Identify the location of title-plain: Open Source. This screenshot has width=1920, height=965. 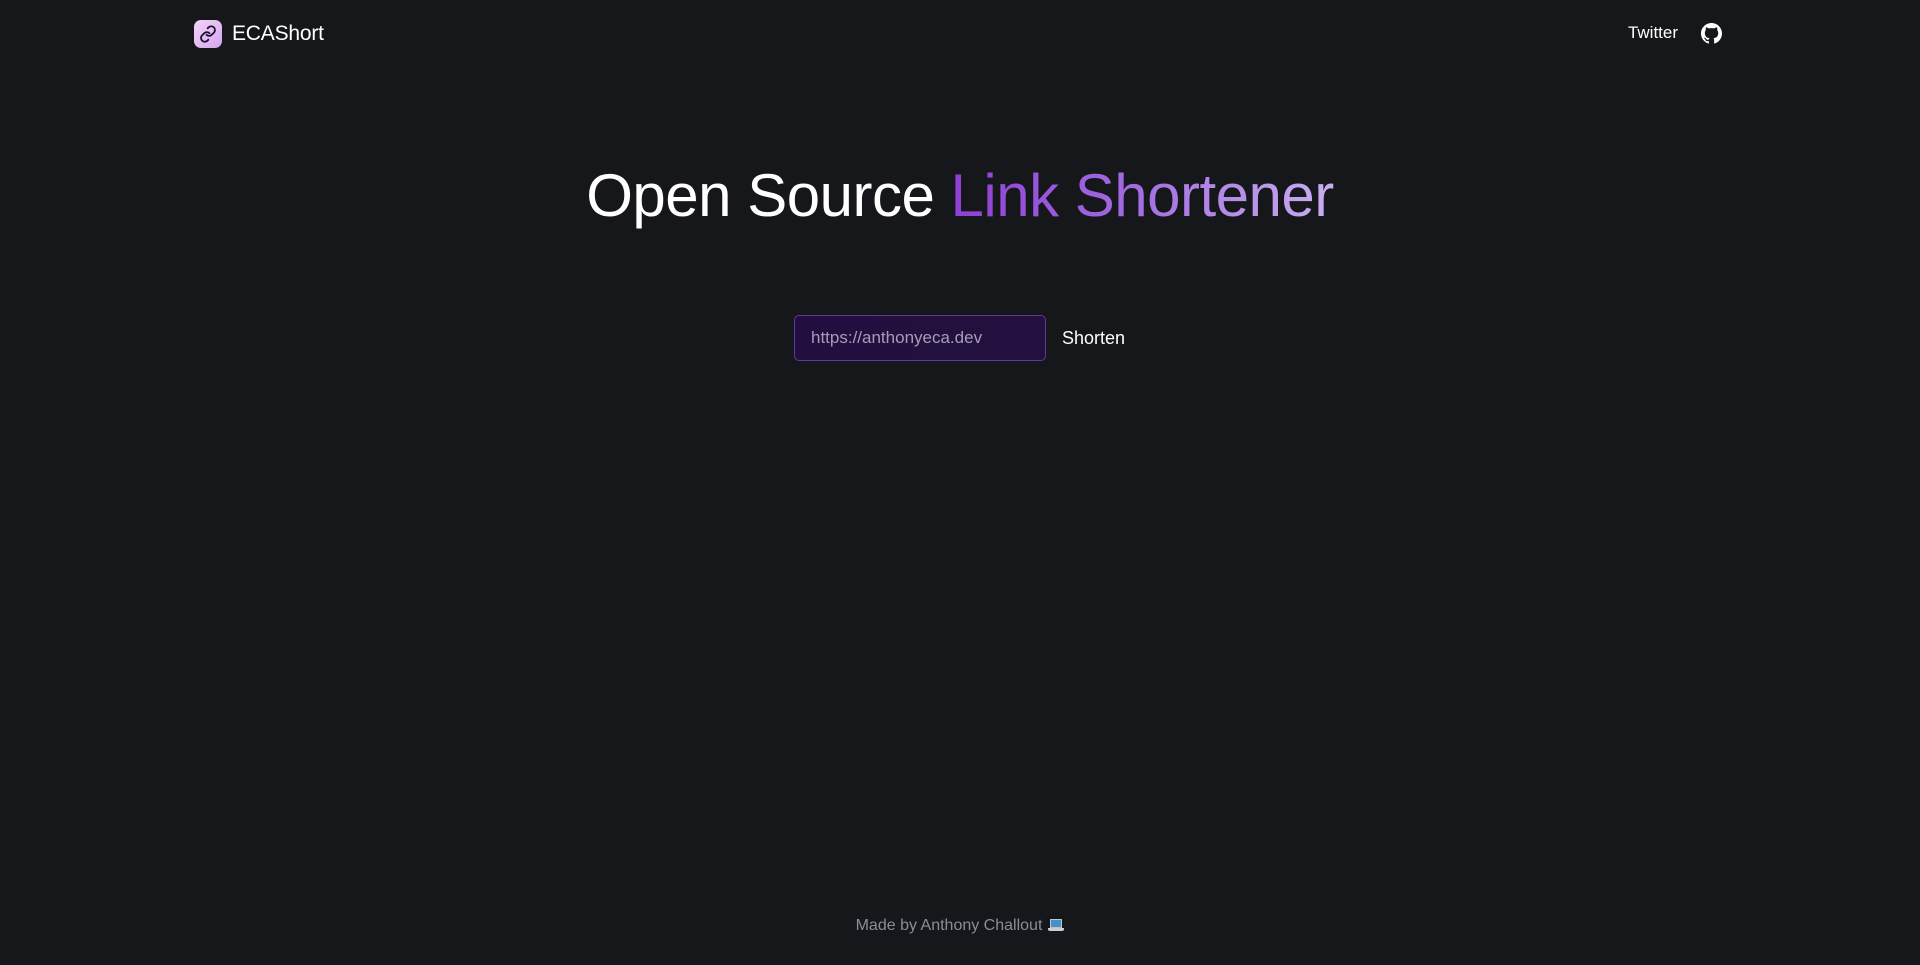
(768, 195).